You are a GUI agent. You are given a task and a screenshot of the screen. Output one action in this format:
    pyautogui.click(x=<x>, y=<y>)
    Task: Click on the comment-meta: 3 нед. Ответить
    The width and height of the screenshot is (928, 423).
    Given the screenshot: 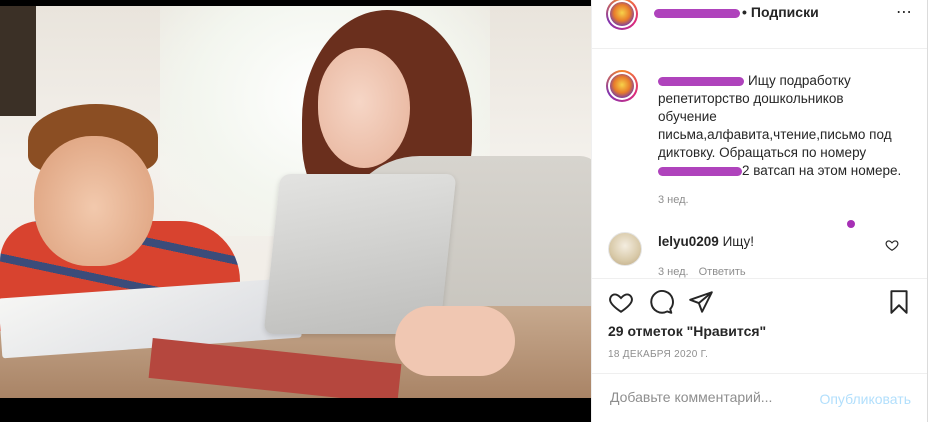 What is the action you would take?
    pyautogui.click(x=707, y=272)
    